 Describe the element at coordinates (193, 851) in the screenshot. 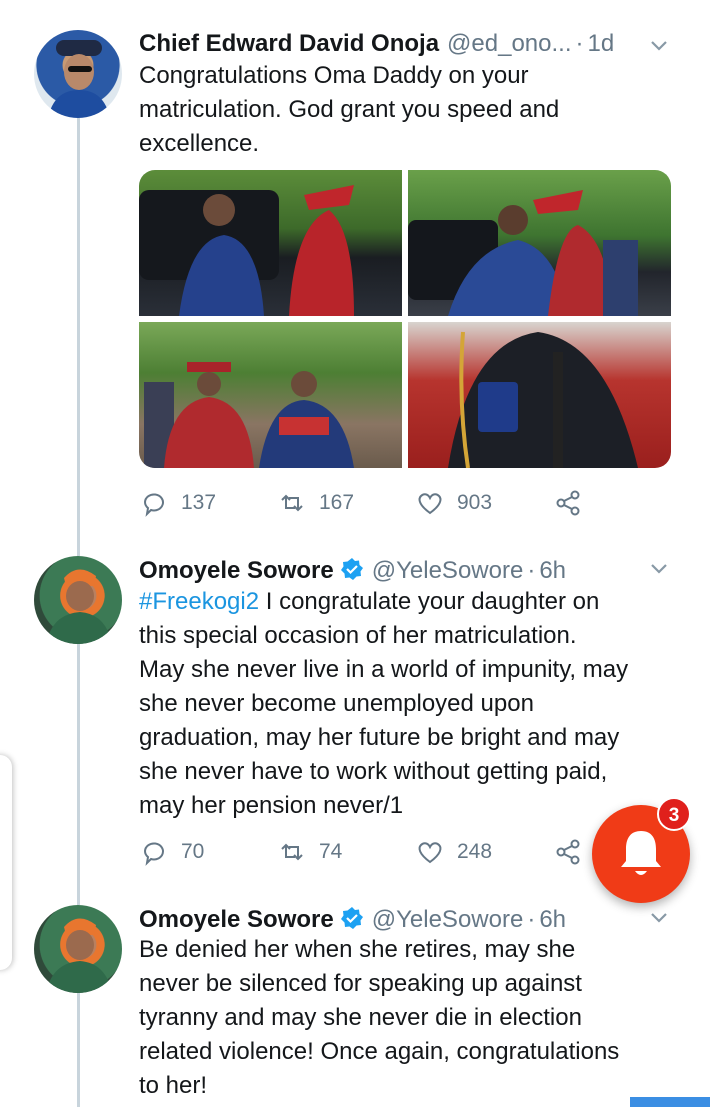

I see `reply-count: 70` at that location.